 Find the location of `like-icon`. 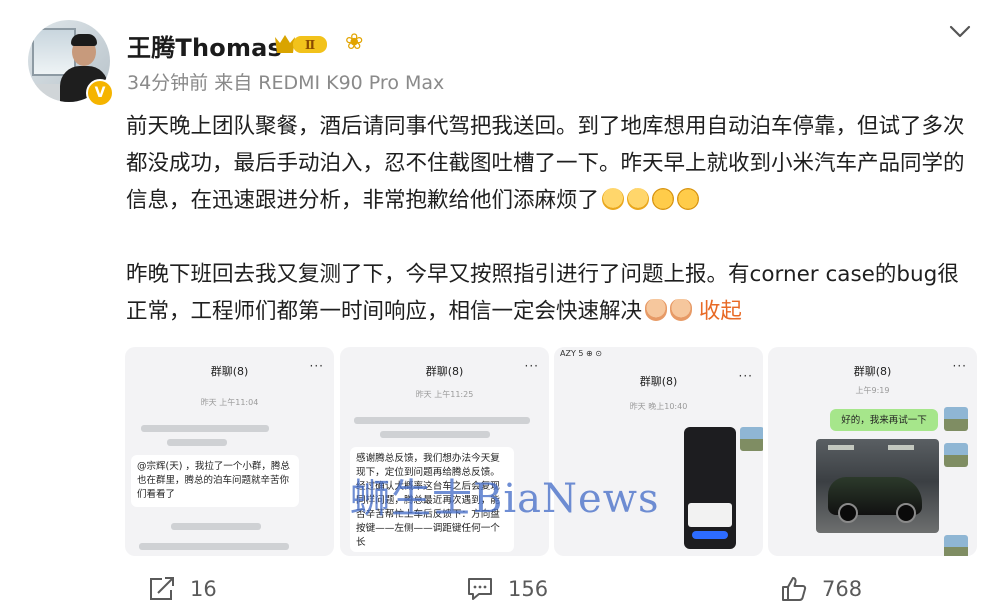

like-icon is located at coordinates (794, 589).